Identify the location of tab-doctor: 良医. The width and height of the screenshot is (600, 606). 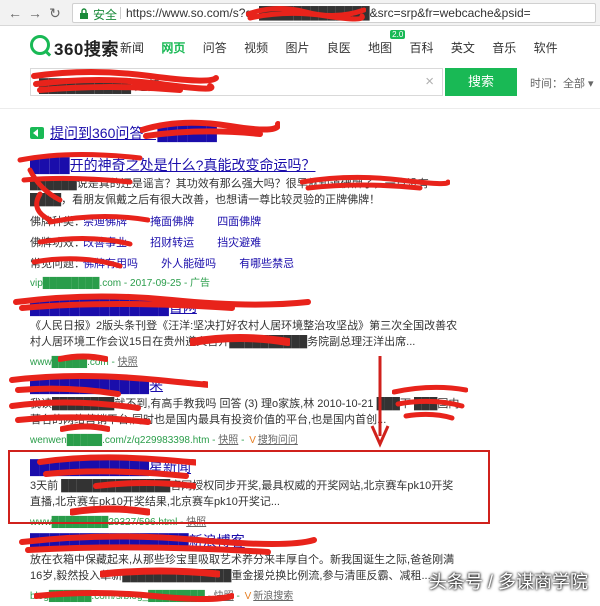
(339, 47).